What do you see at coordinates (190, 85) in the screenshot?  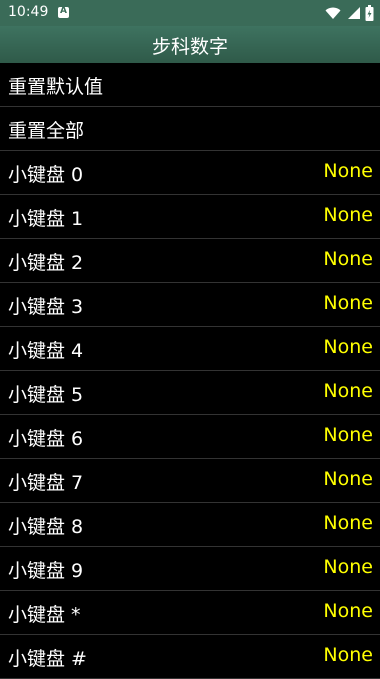 I see `reset-defaults-item: 重置默认值` at bounding box center [190, 85].